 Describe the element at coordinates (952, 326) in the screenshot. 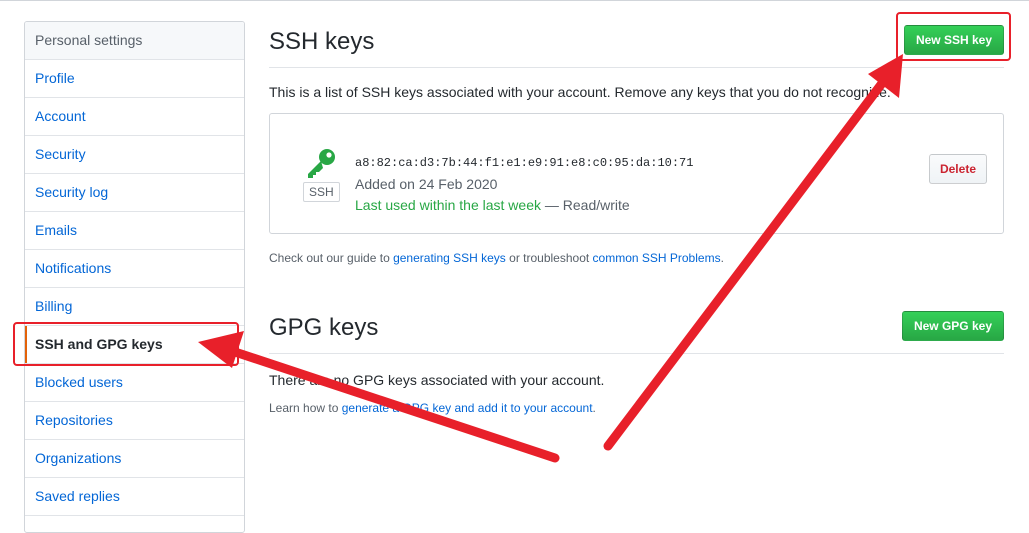

I see `new-gpg-key-button: New GPG key` at that location.